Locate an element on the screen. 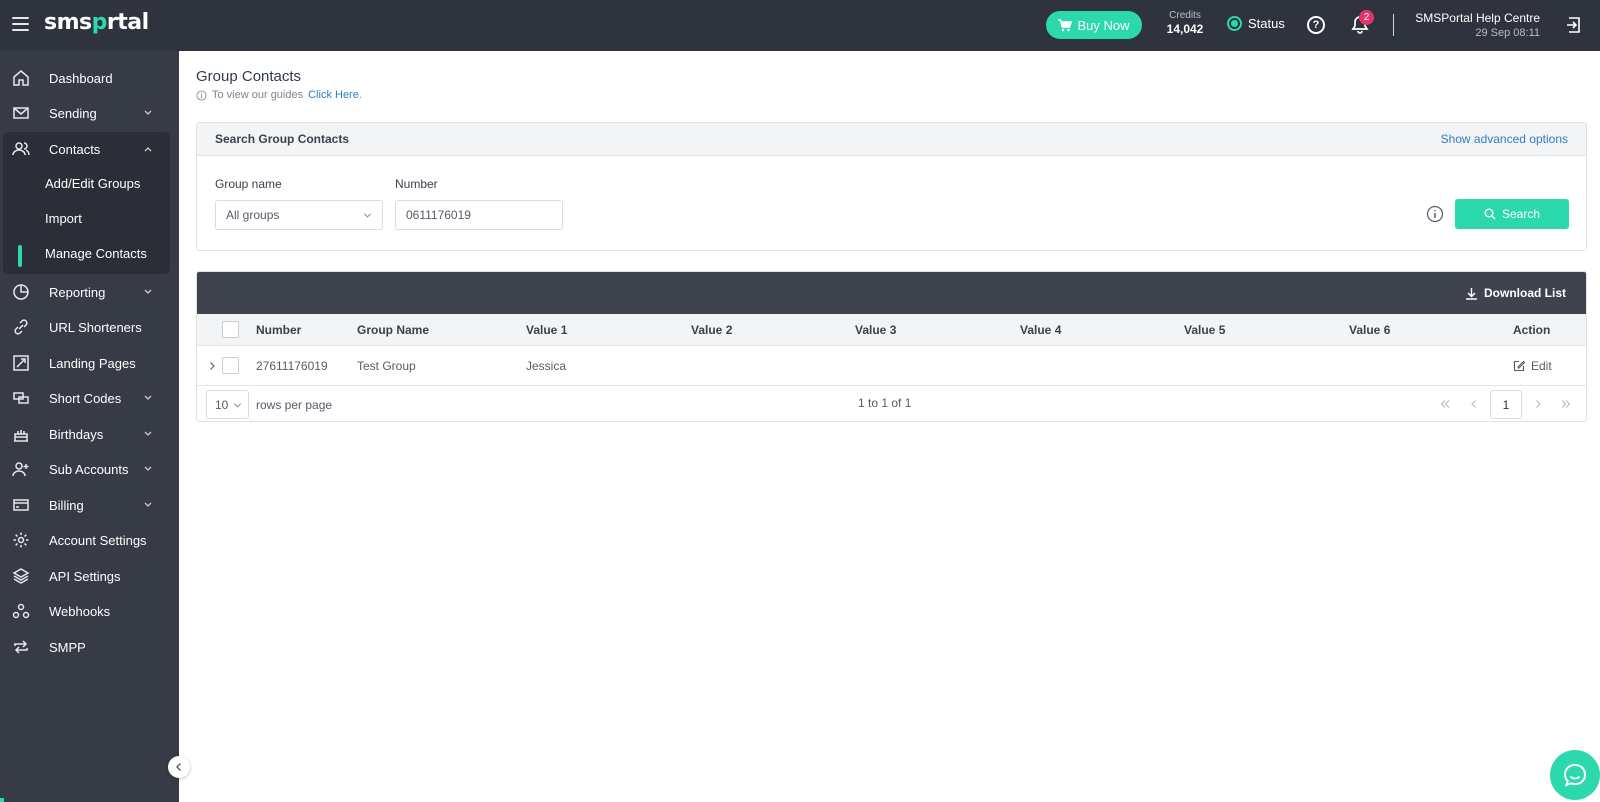  collapse-sidebar-button is located at coordinates (179, 767).